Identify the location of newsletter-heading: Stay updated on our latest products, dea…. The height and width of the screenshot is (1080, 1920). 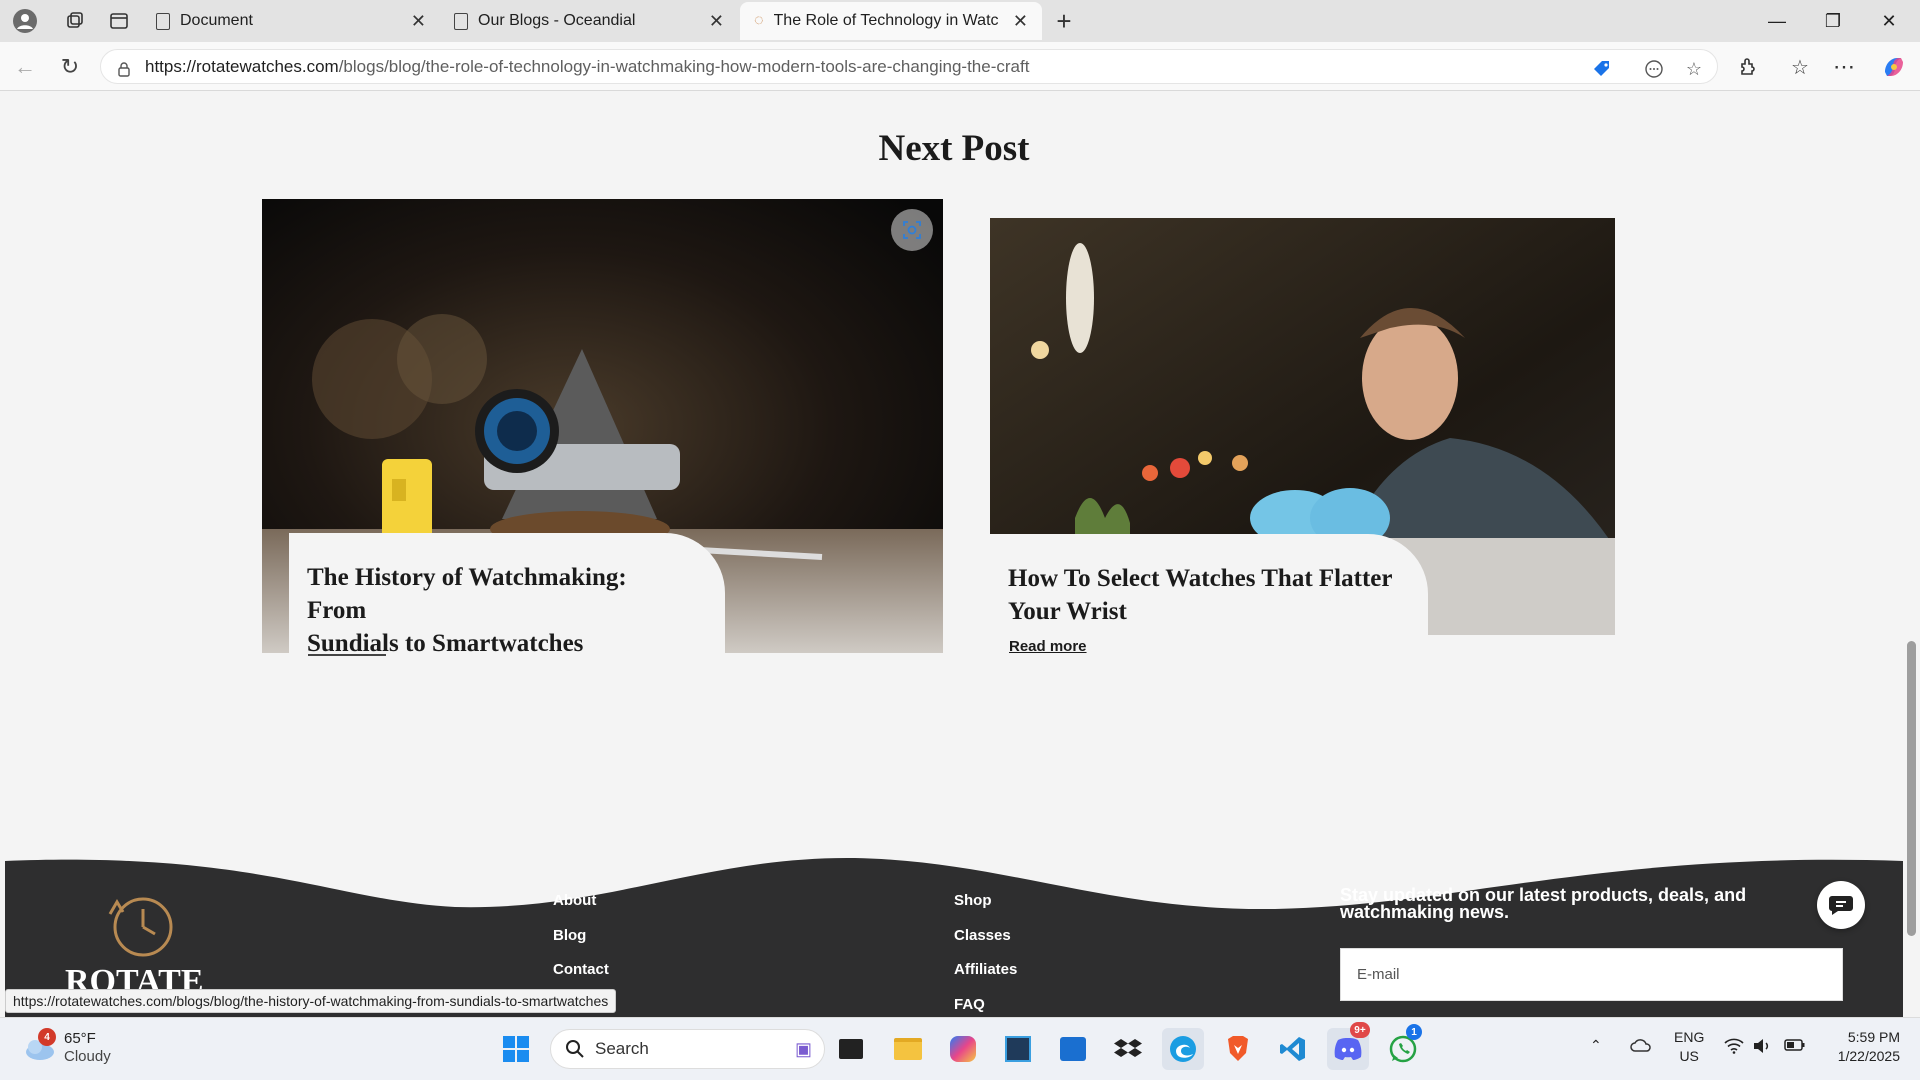
(1550, 904).